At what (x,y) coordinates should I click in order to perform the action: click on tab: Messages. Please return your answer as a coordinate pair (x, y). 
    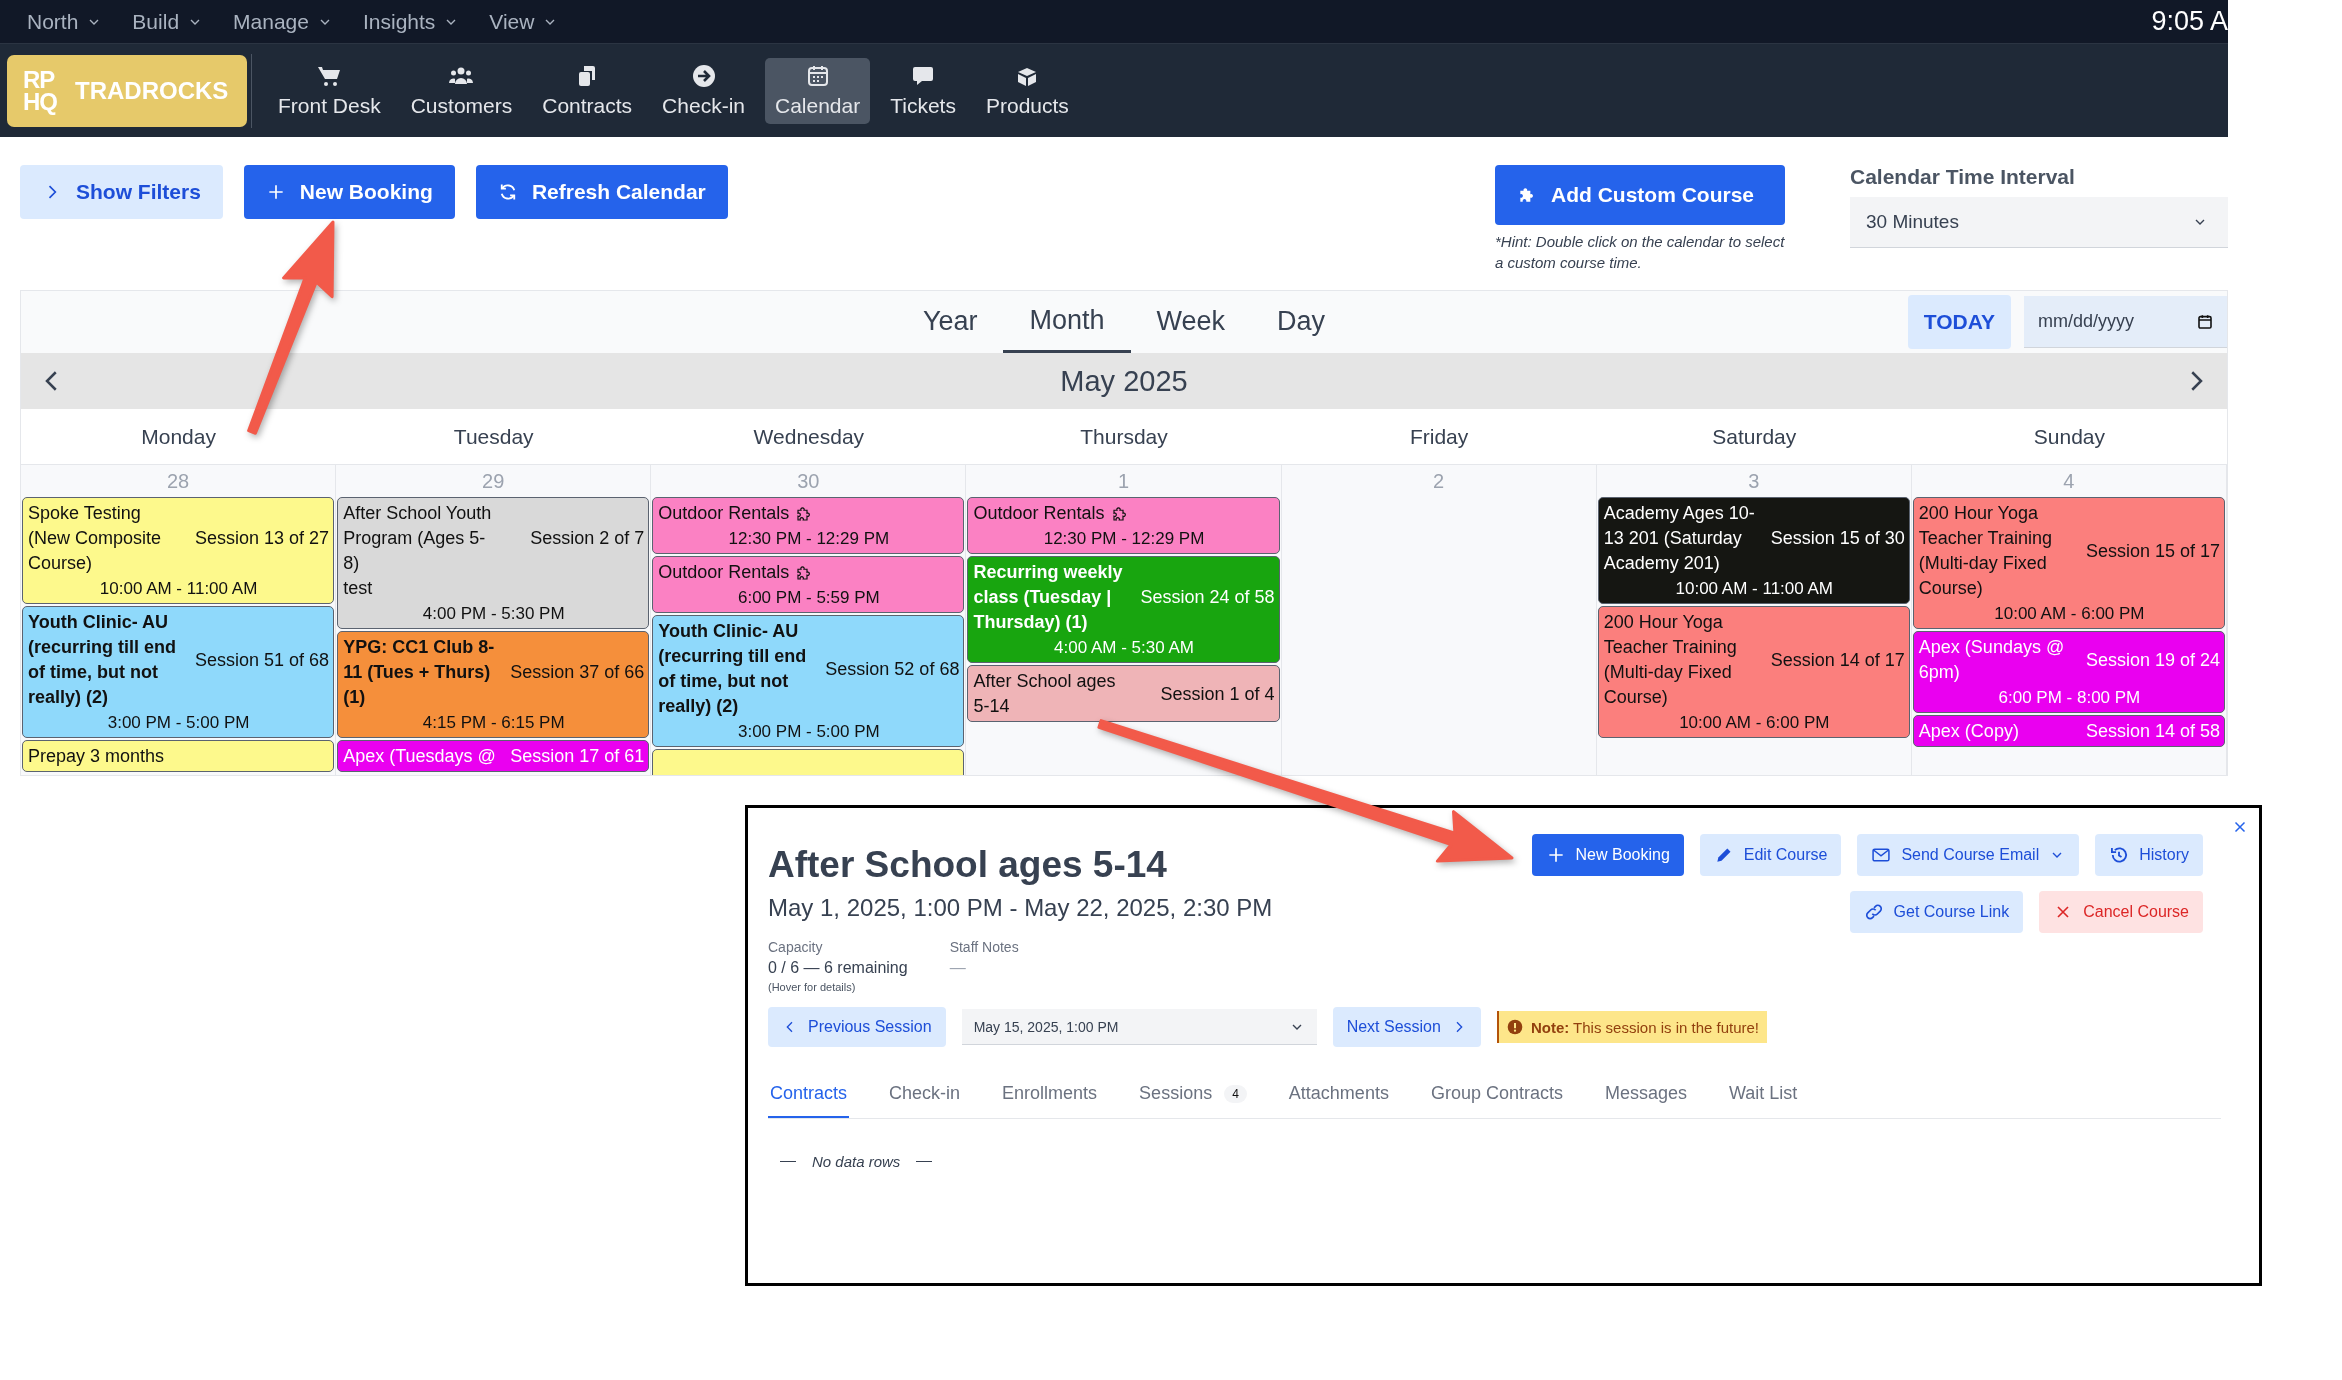
    Looking at the image, I should click on (1645, 1094).